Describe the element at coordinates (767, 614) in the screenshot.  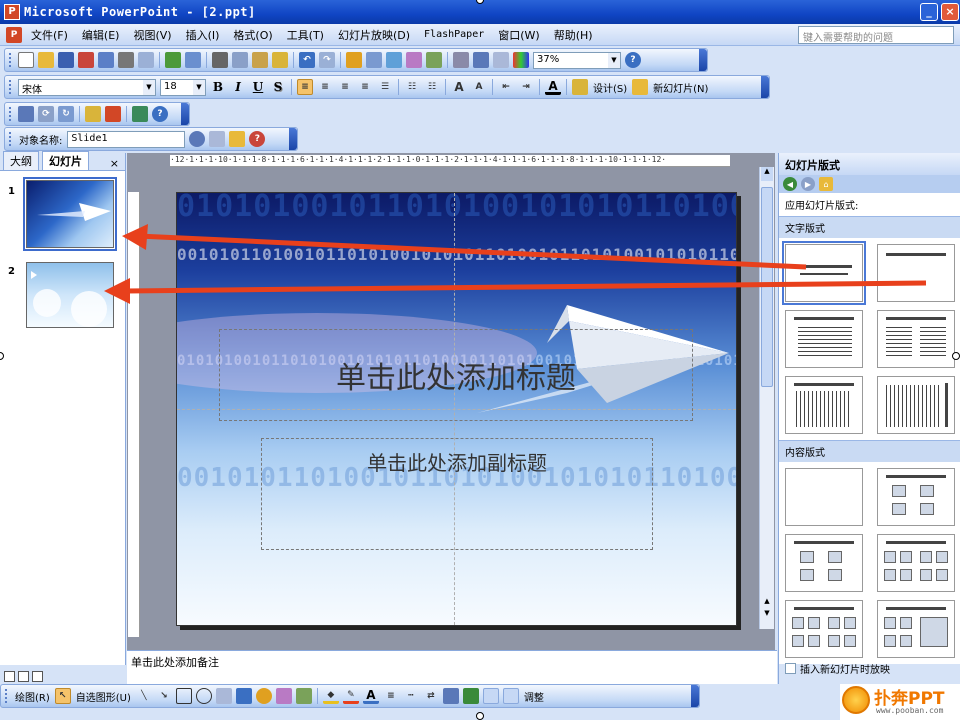
I see `next-slide-icon: ▼` at that location.